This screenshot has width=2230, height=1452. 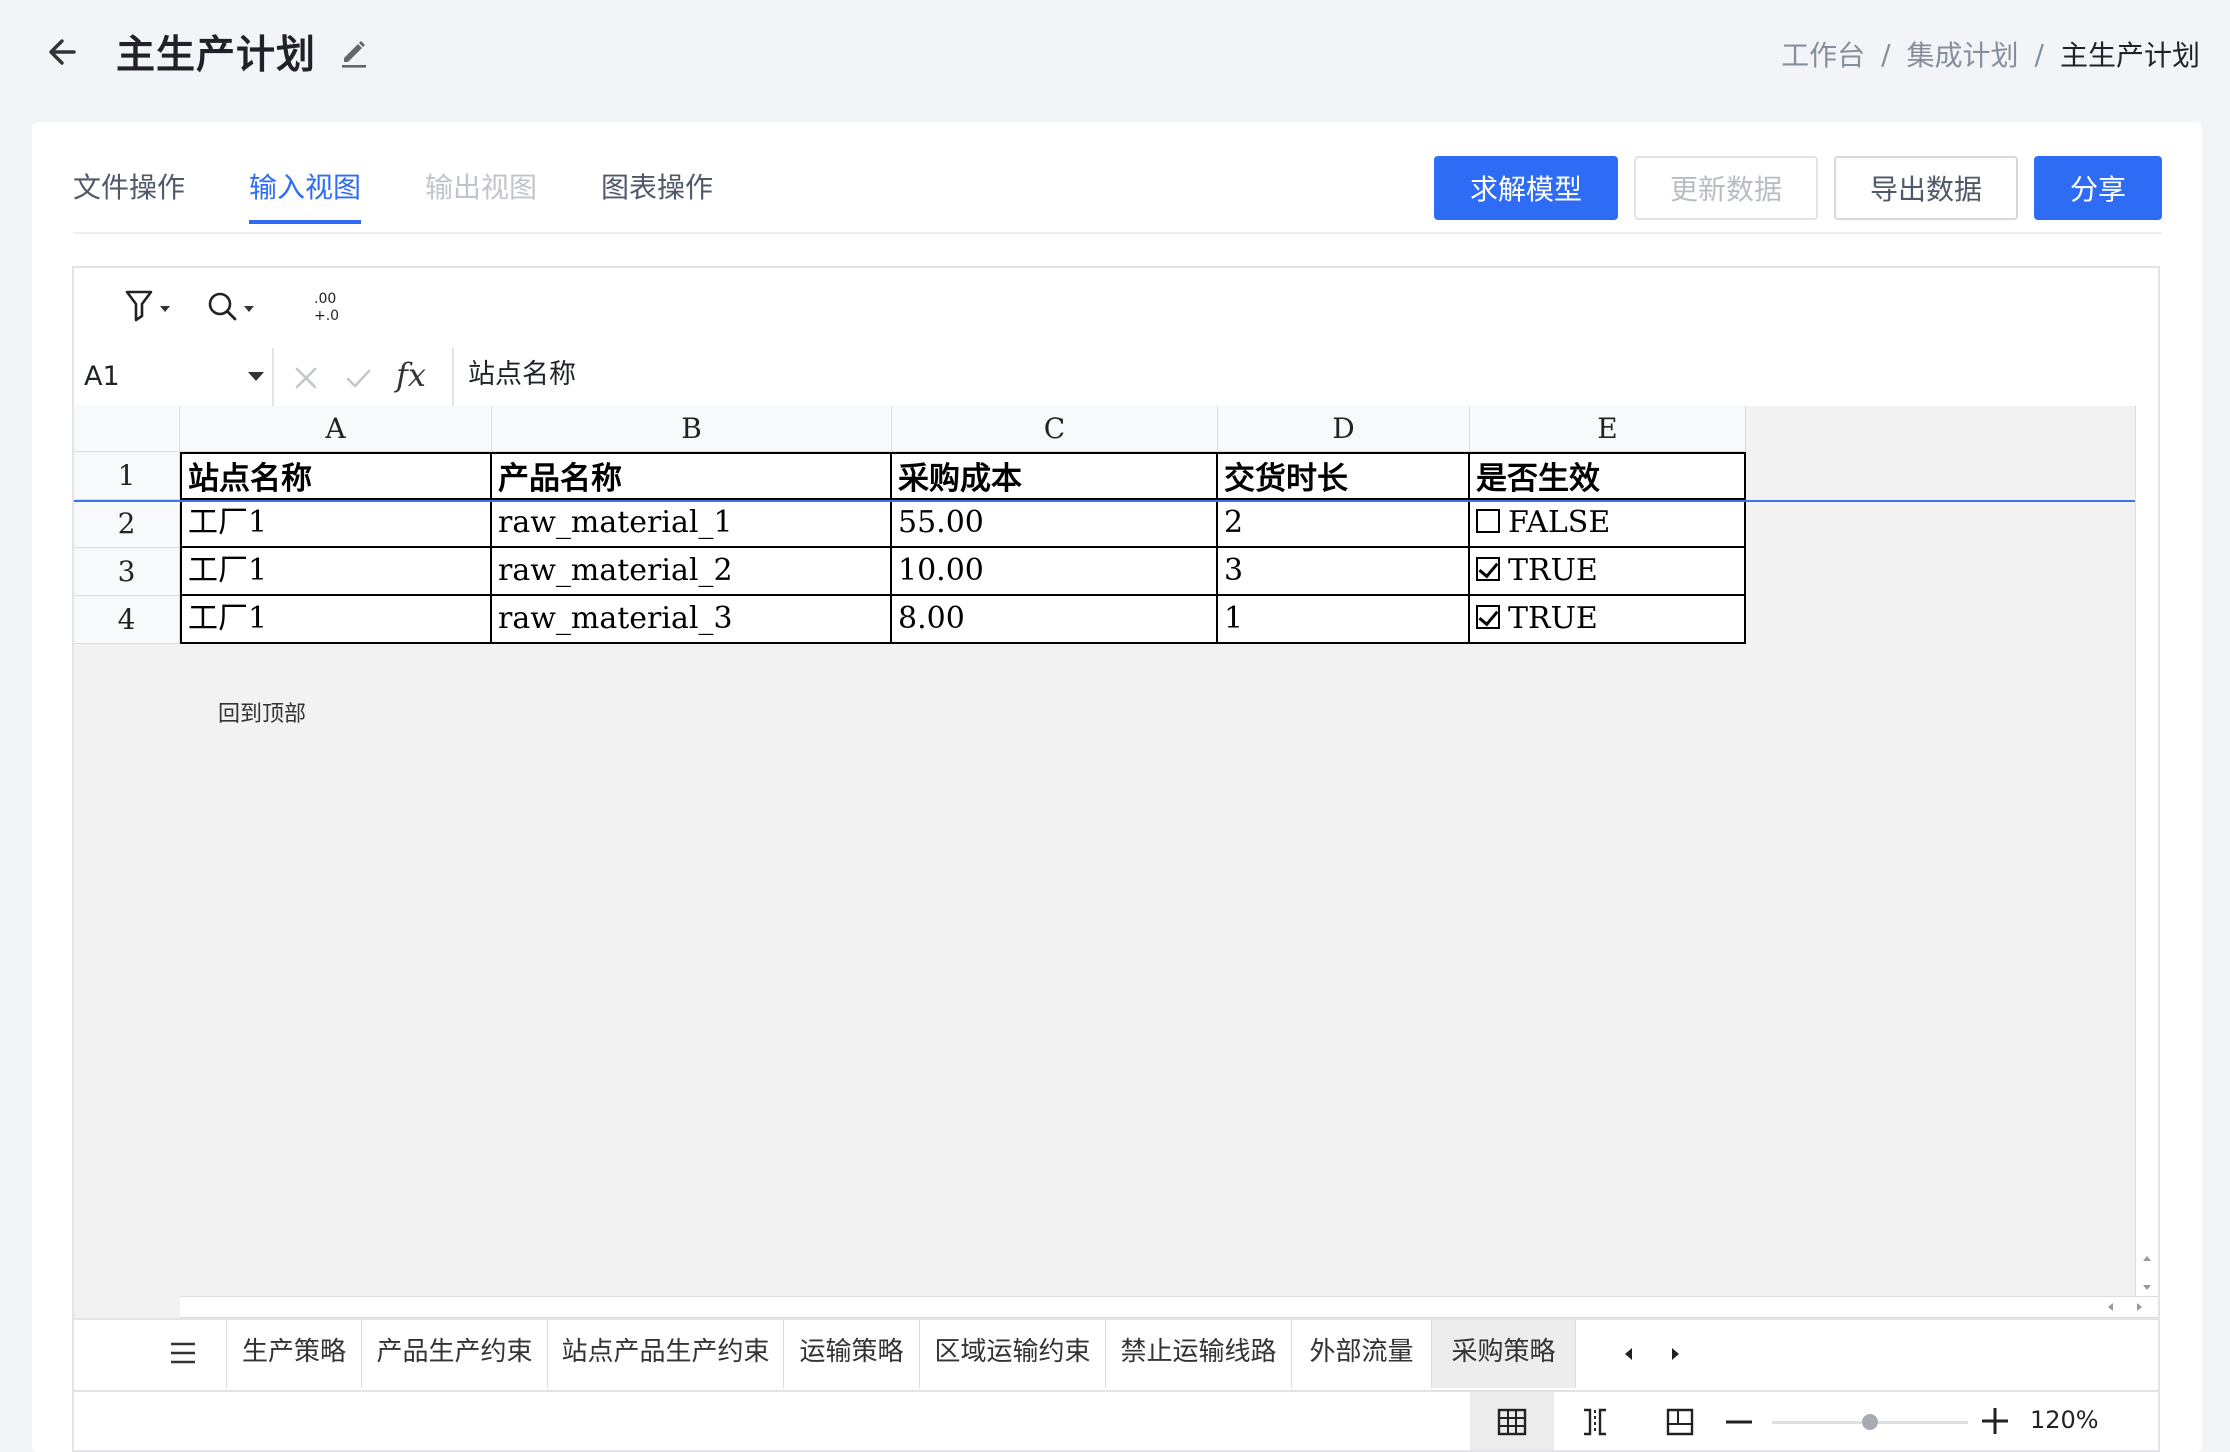 What do you see at coordinates (1169, 1307) in the screenshot?
I see `horizontal-scrollbar` at bounding box center [1169, 1307].